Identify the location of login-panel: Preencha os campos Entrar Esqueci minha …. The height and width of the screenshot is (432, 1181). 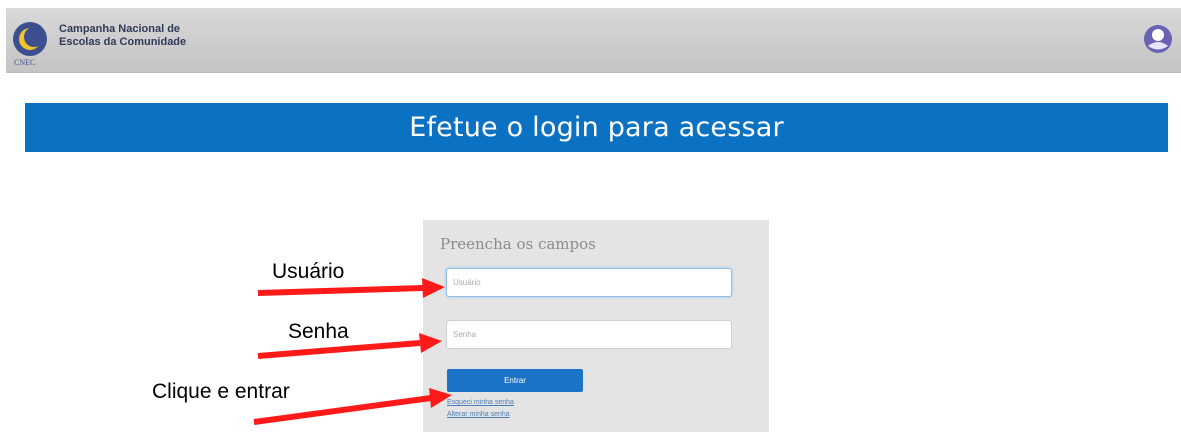
(596, 326).